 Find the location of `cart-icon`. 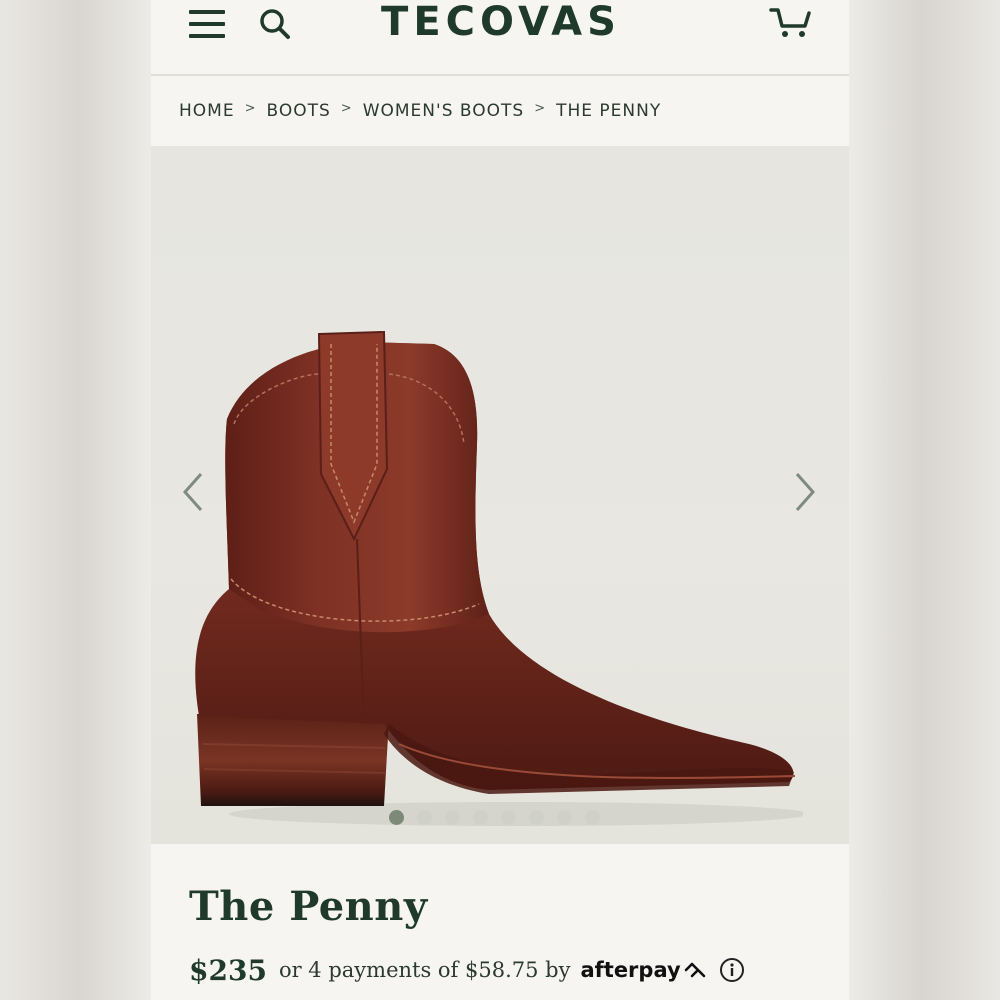

cart-icon is located at coordinates (791, 22).